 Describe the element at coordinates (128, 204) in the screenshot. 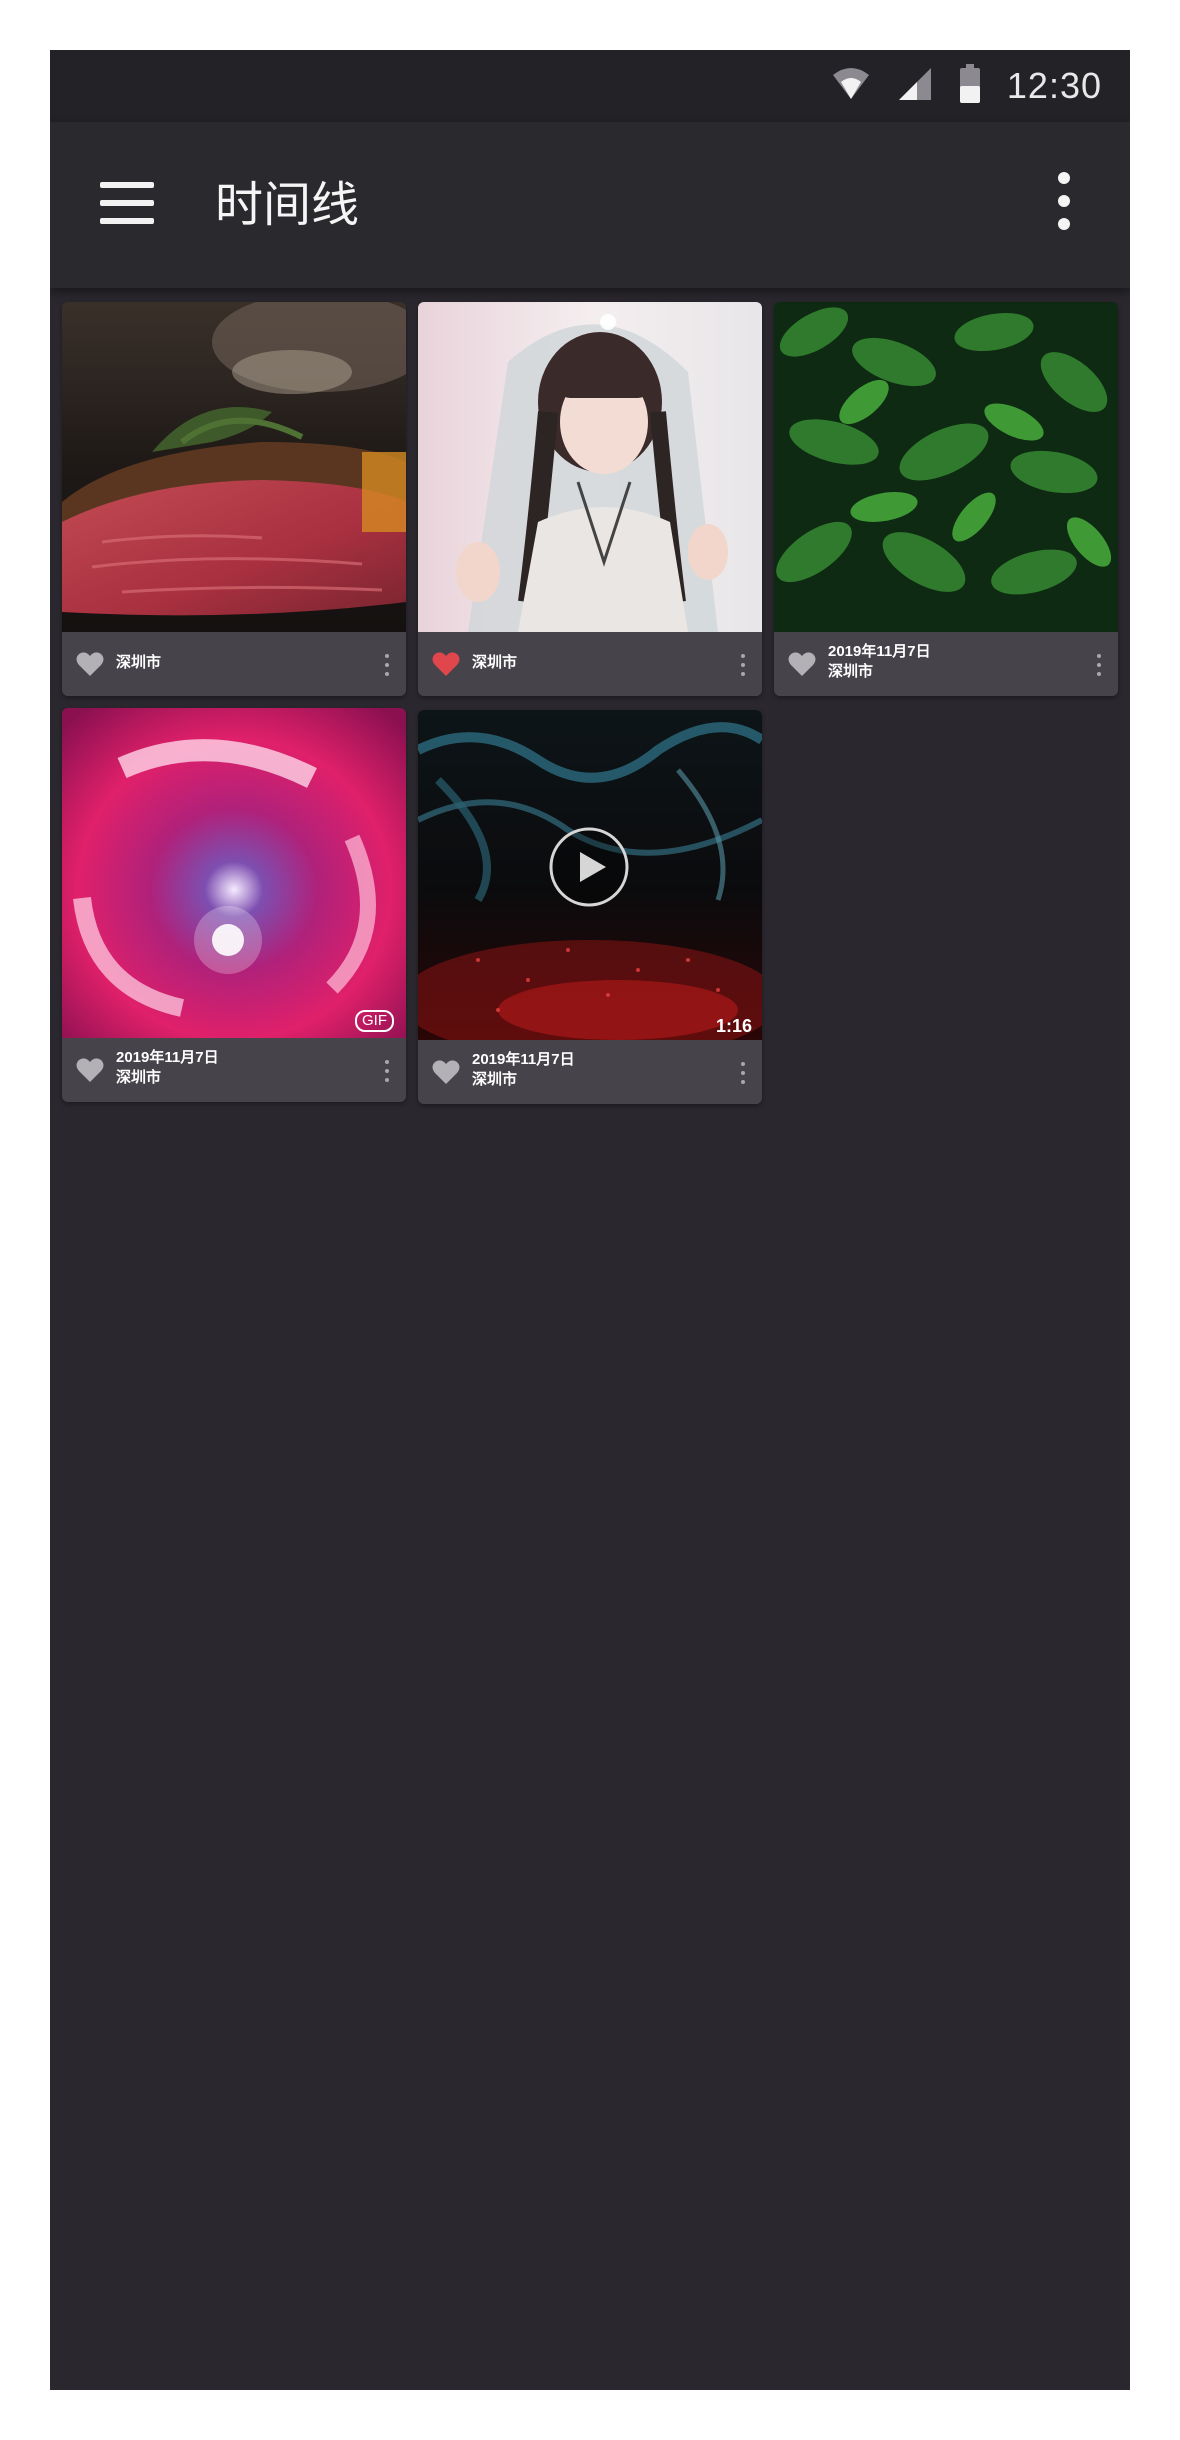

I see `hamburger-menu-icon` at that location.